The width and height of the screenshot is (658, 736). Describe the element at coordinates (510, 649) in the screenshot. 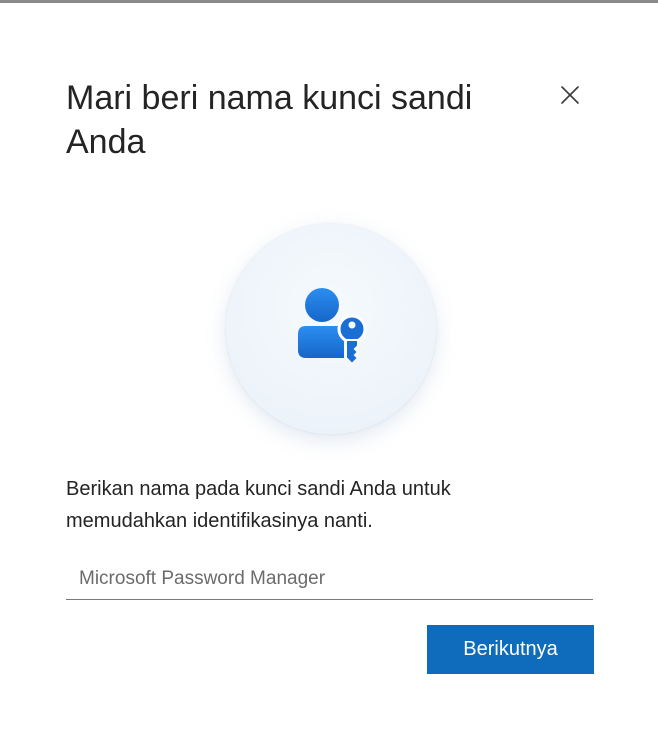

I see `next-button: Berikutnya` at that location.